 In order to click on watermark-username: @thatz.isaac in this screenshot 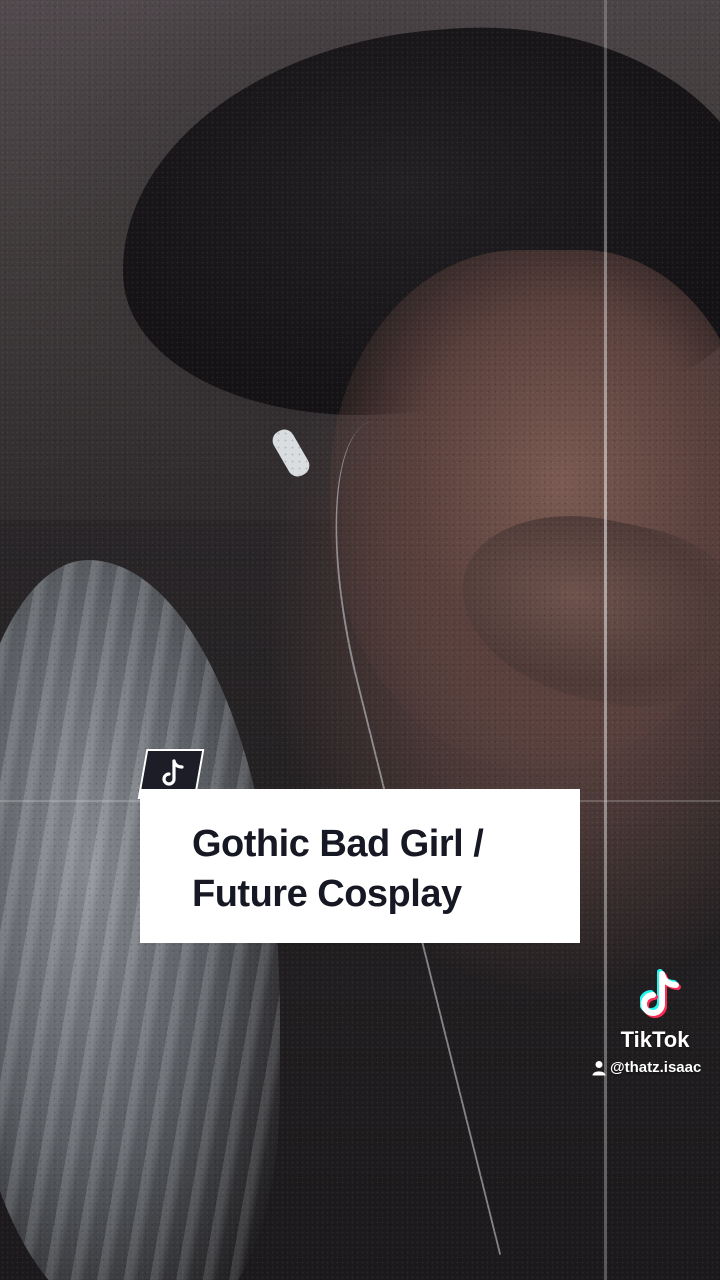, I will do `click(646, 1067)`.